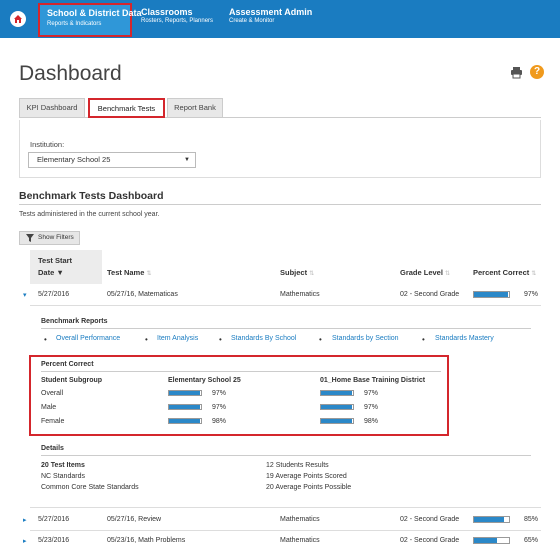  What do you see at coordinates (531, 540) in the screenshot?
I see `row-percent: 65%` at bounding box center [531, 540].